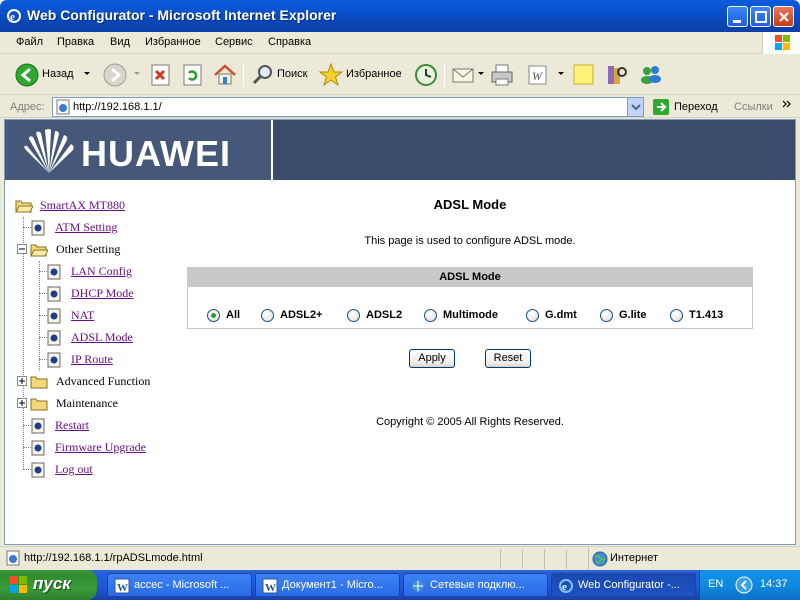 The image size is (800, 600). Describe the element at coordinates (418, 586) in the screenshot. I see `network-connections-icon` at that location.